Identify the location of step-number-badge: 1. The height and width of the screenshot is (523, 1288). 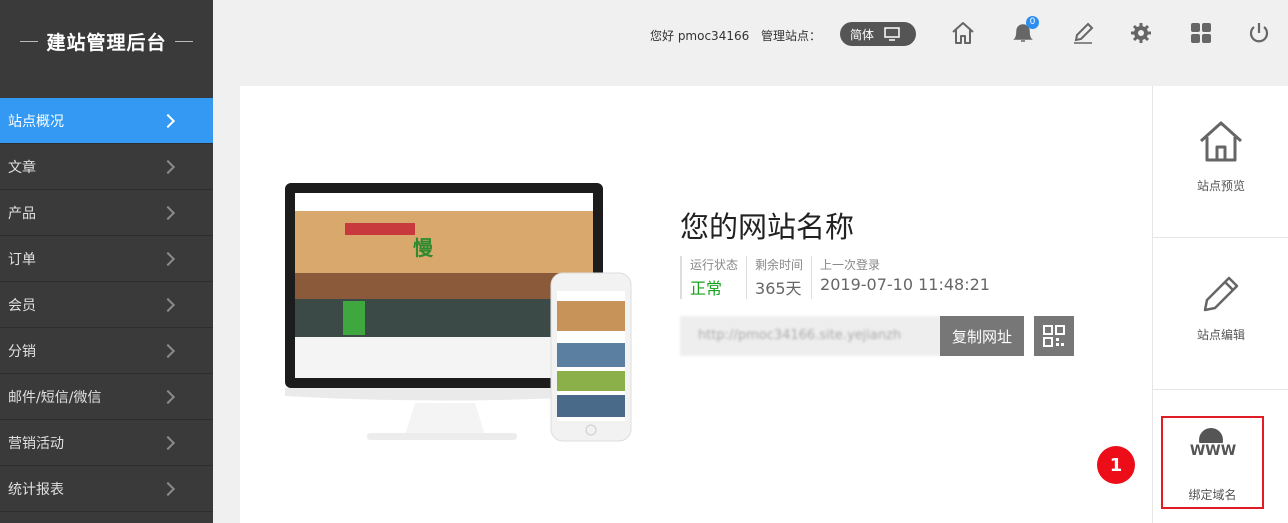
(1116, 465).